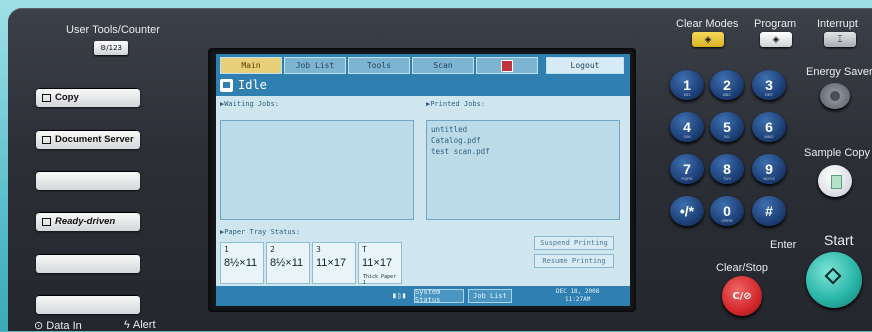 The height and width of the screenshot is (332, 872). Describe the element at coordinates (144, 325) in the screenshot. I see `alert-label: Alert` at that location.